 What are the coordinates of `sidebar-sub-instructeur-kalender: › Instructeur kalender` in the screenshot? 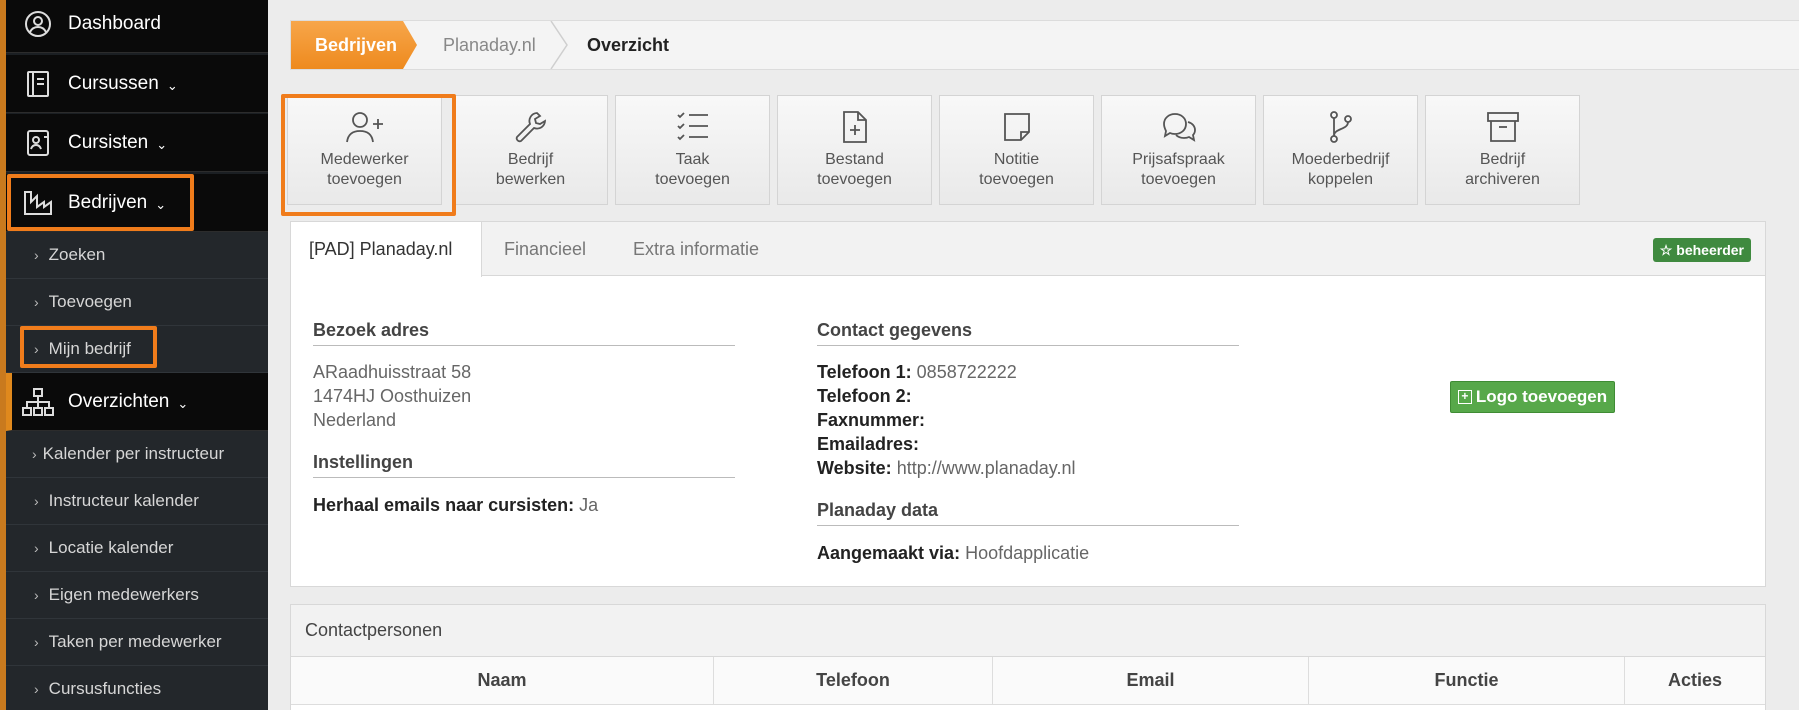 It's located at (137, 501).